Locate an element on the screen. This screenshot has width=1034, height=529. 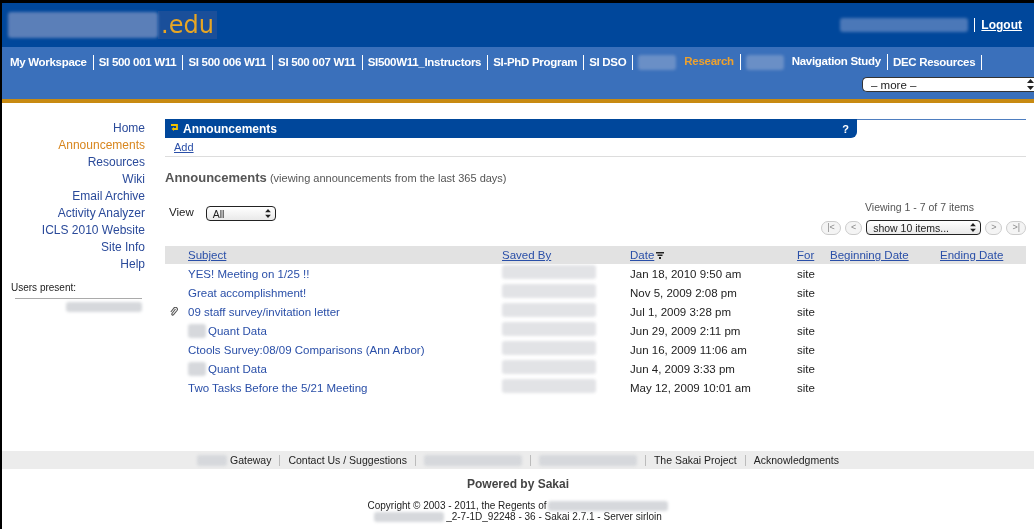
view-label: View is located at coordinates (181, 212).